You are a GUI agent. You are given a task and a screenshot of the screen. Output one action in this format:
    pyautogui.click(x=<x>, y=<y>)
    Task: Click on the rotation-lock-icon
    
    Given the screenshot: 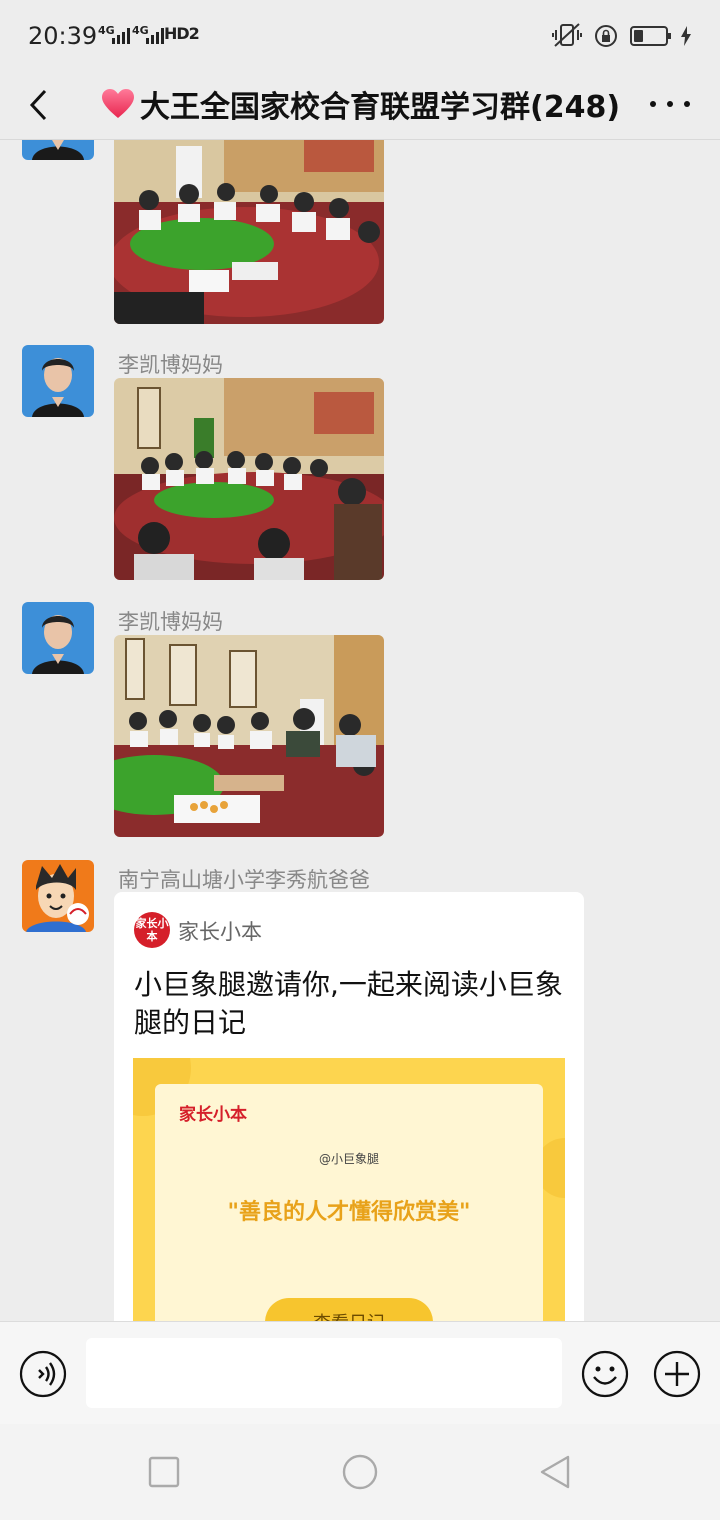 What is the action you would take?
    pyautogui.click(x=606, y=36)
    